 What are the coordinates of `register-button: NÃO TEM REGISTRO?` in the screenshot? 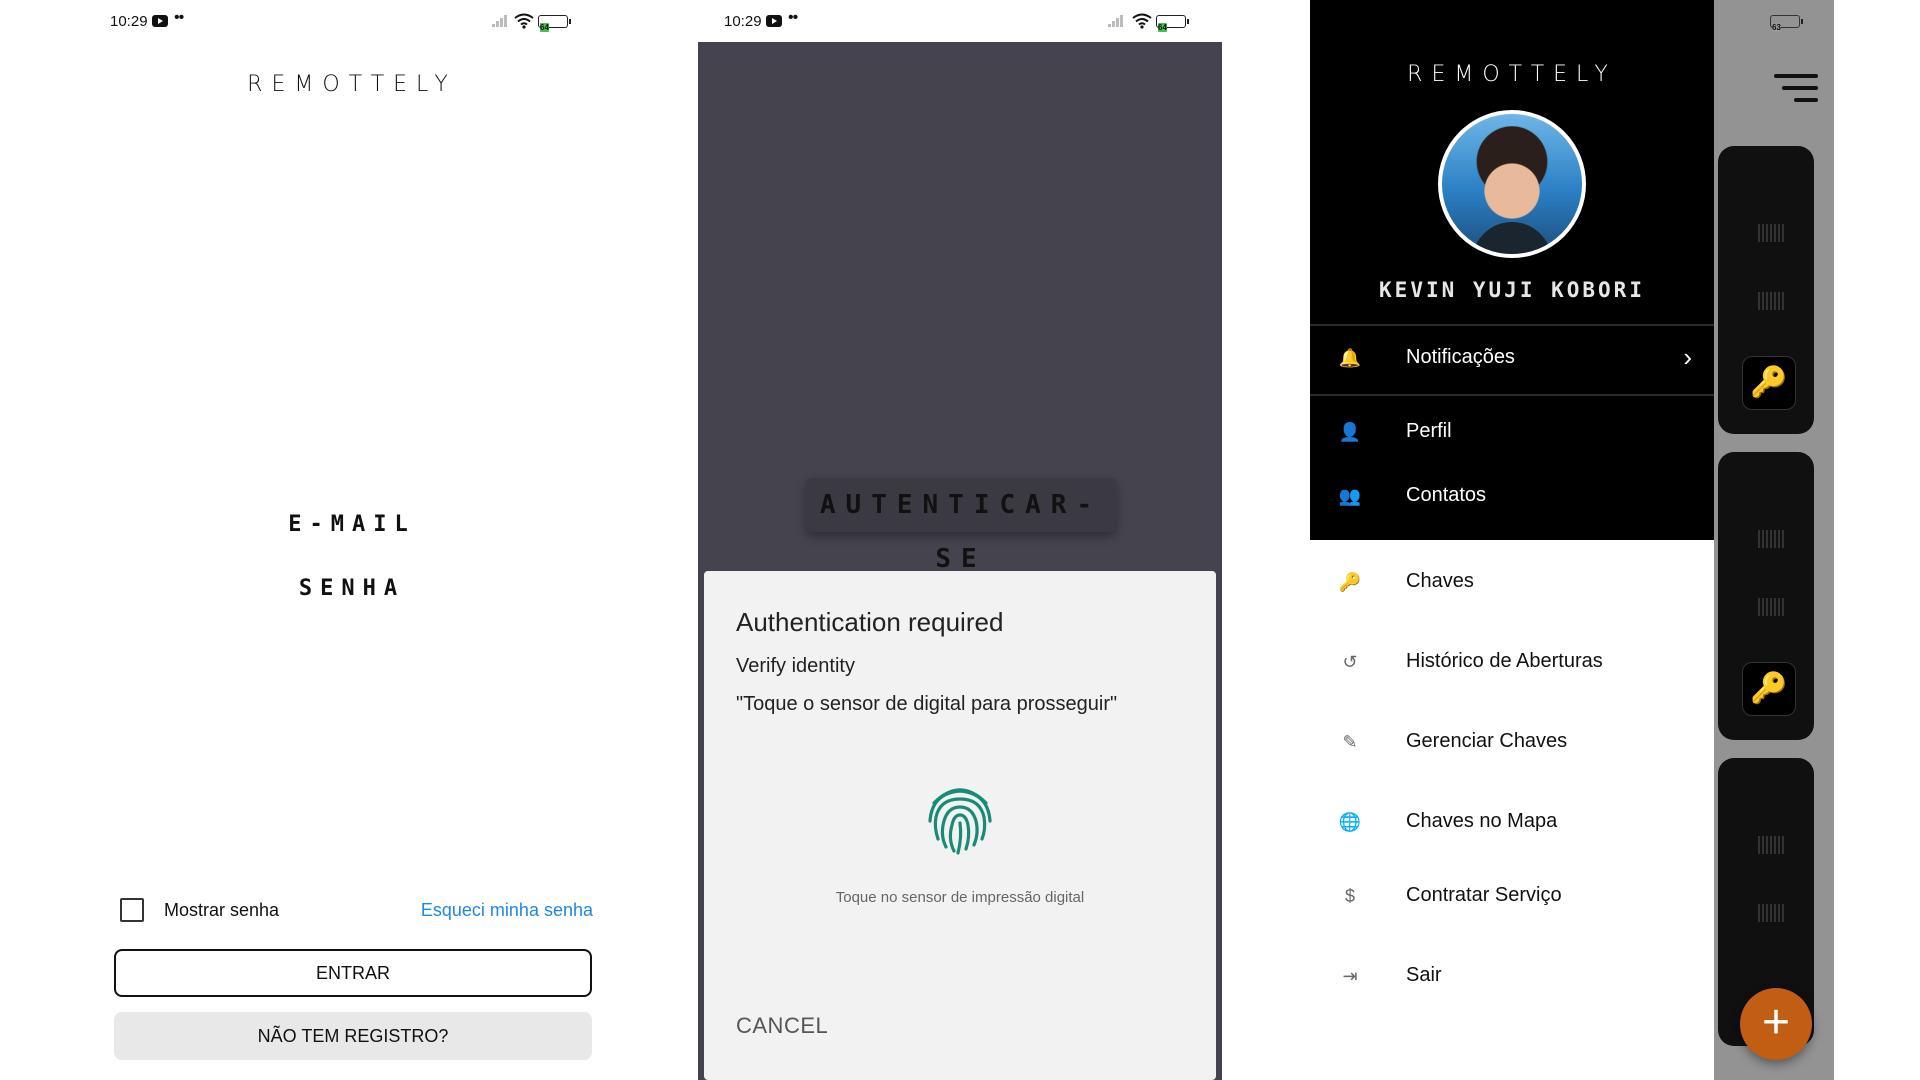 It's located at (353, 1036).